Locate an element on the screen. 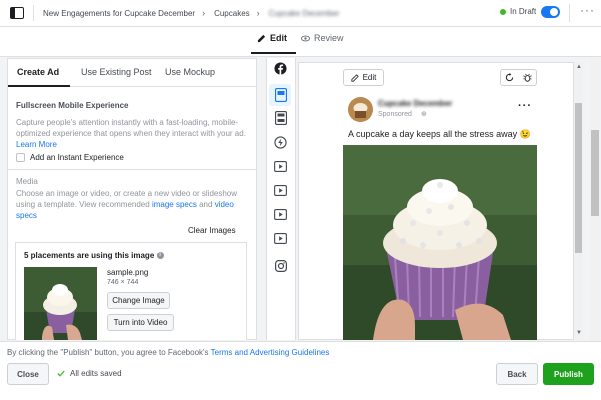  save-status: All edits saved is located at coordinates (89, 373).